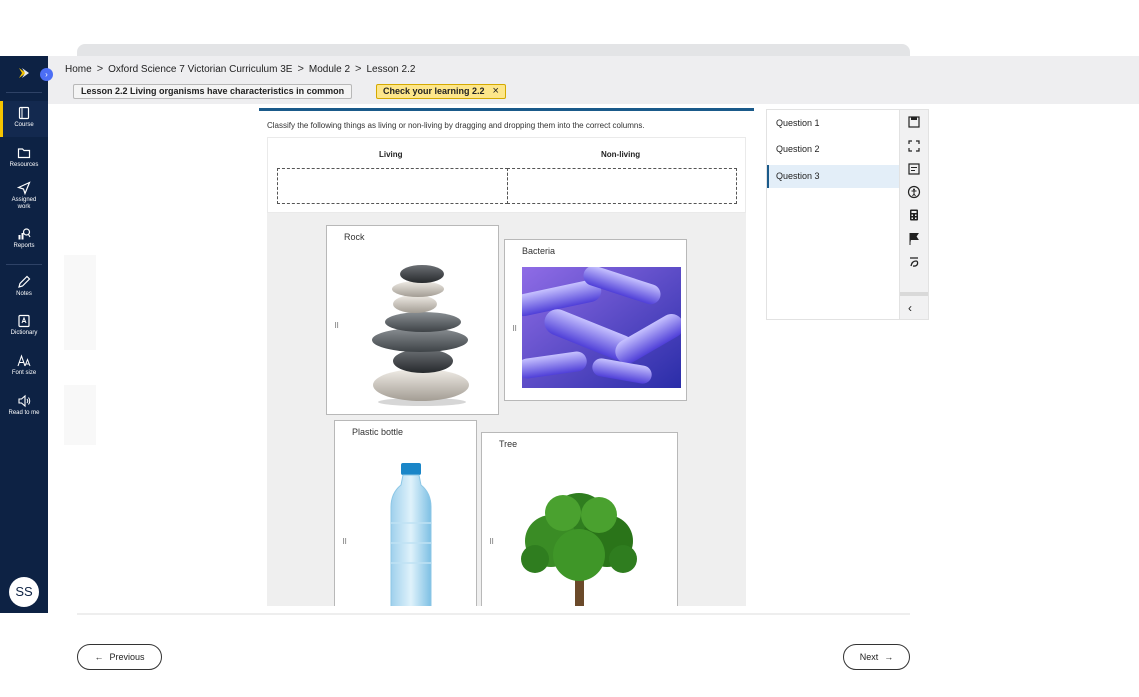  I want to click on translate-icon, so click(914, 262).